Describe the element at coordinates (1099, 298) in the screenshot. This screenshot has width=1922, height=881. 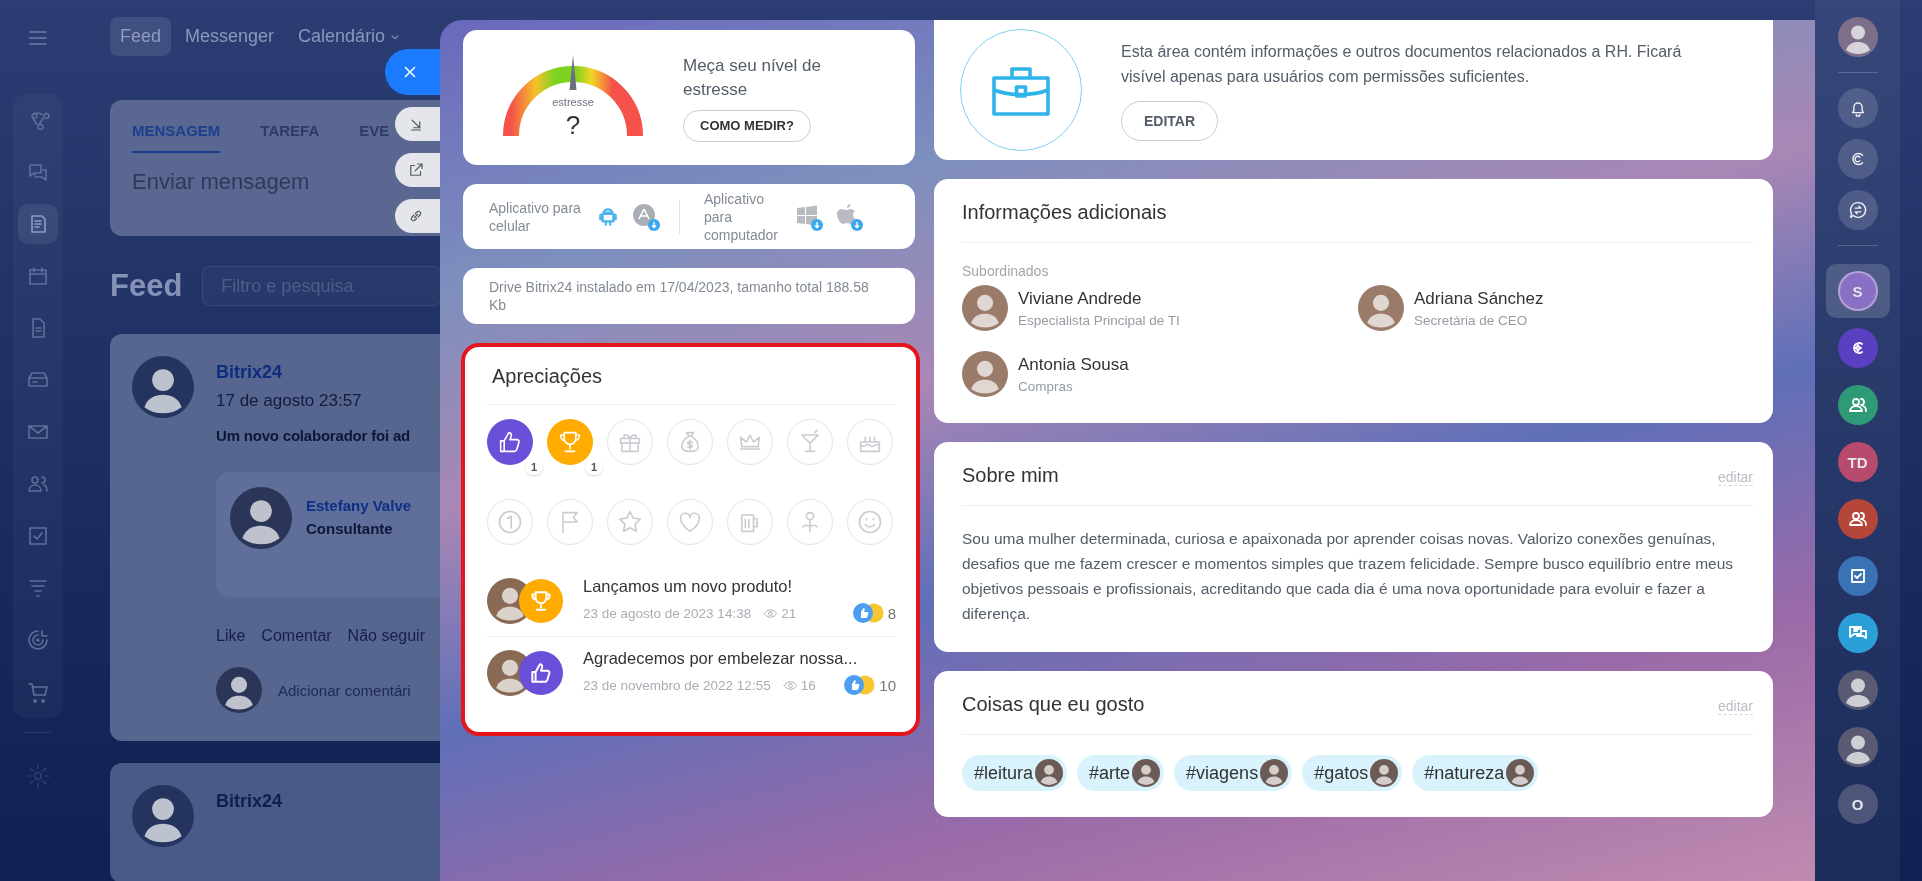
I see `person-name: Viviane Andrede` at that location.